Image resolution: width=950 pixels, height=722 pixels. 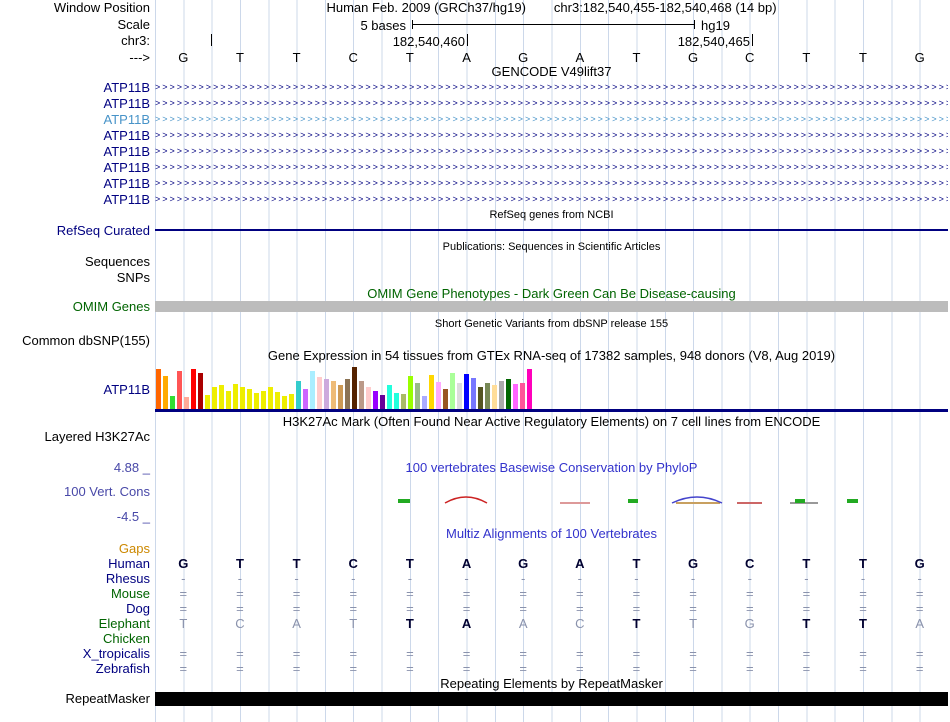 What do you see at coordinates (75, 230) in the screenshot?
I see `label-refseq-curated: RefSeq Curated` at bounding box center [75, 230].